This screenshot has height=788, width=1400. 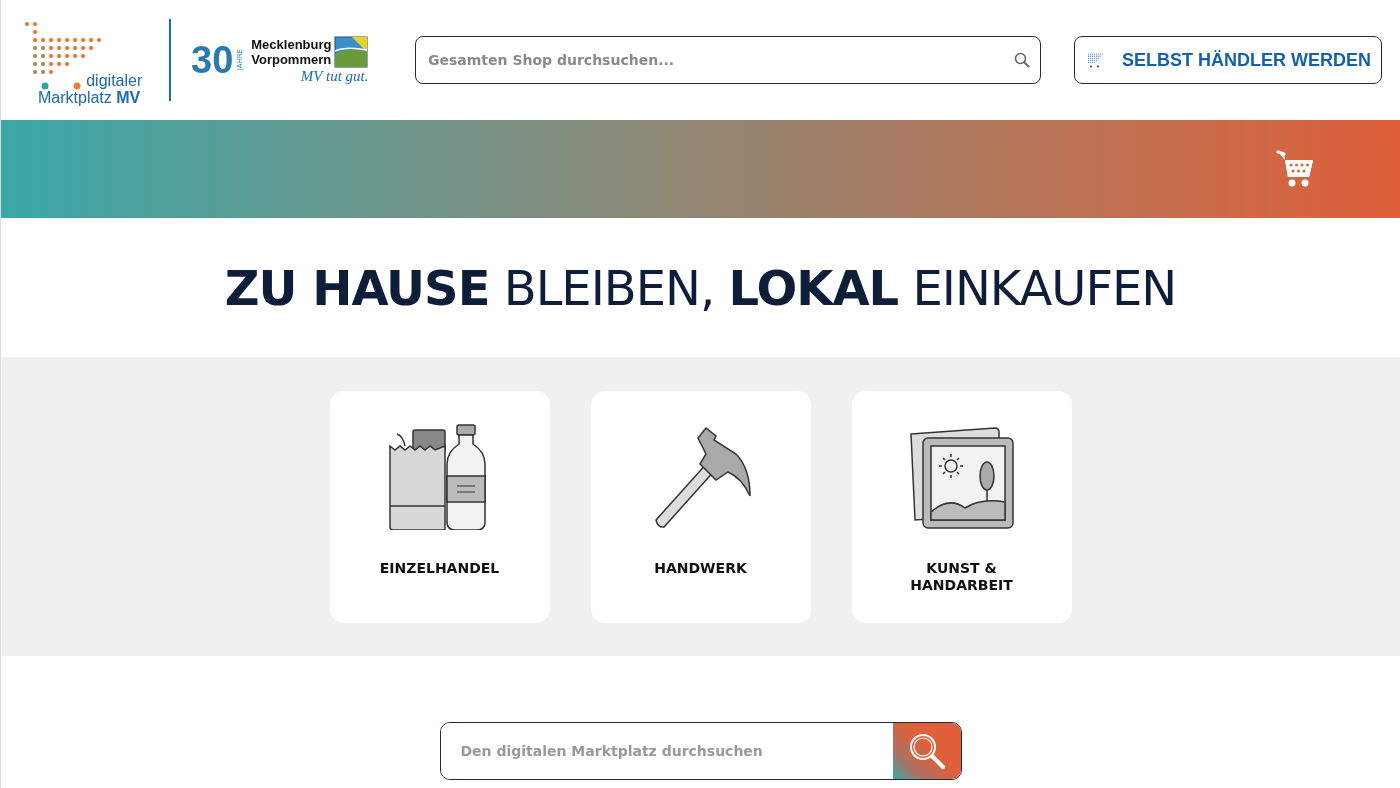 What do you see at coordinates (961, 576) in the screenshot?
I see `category-label: KUNST & HANDARBEIT` at bounding box center [961, 576].